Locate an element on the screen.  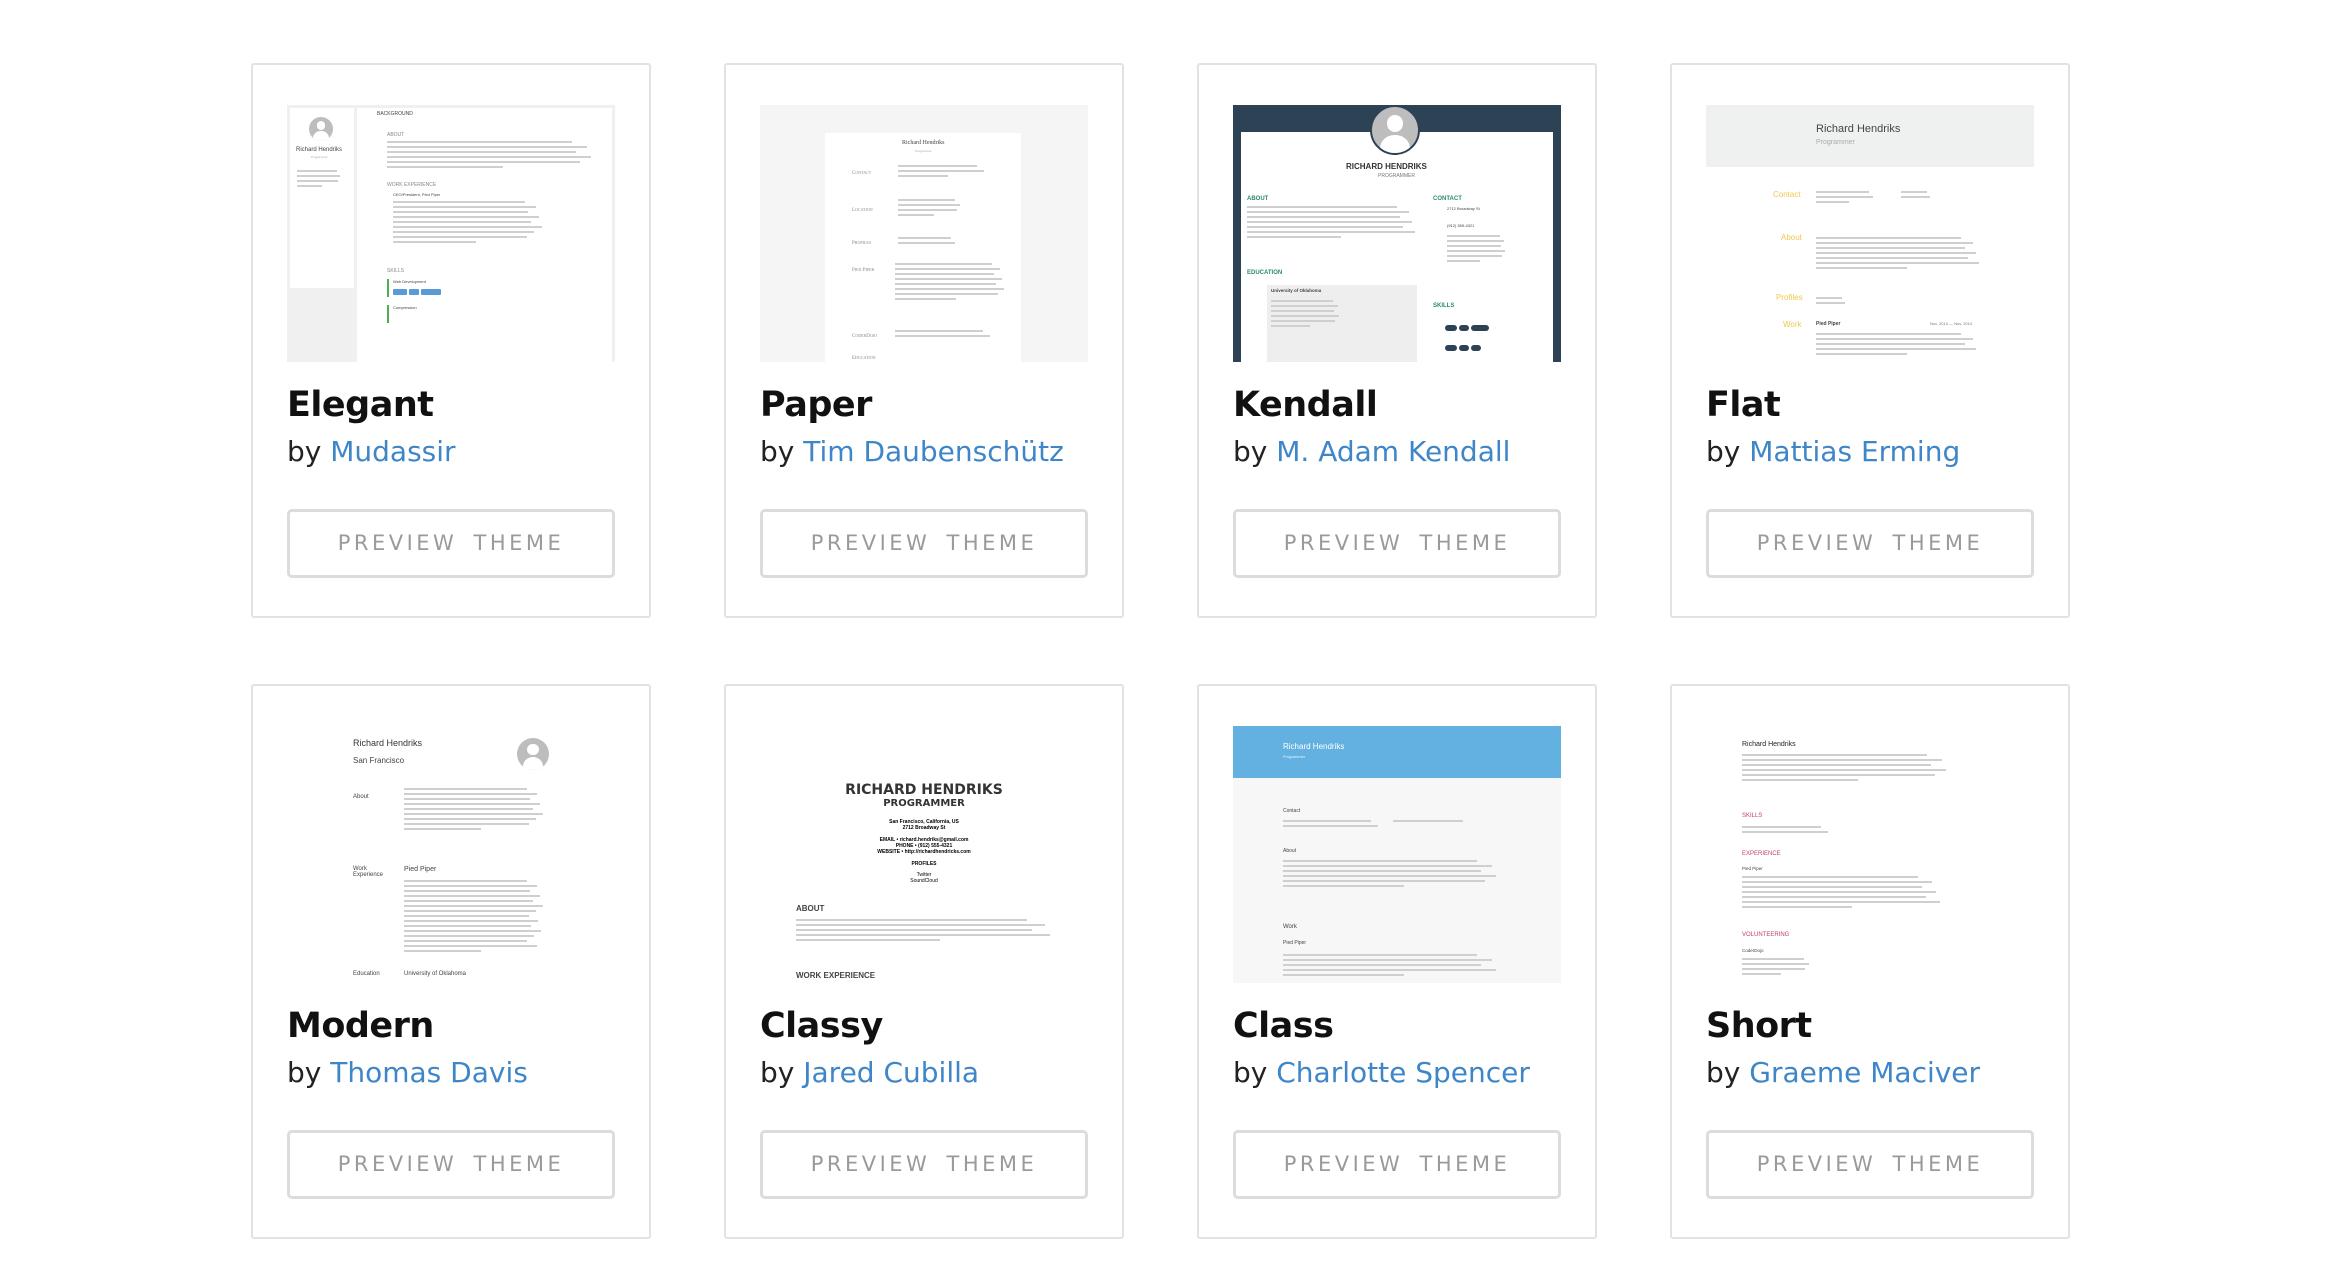
theme-name: Flat is located at coordinates (1743, 405).